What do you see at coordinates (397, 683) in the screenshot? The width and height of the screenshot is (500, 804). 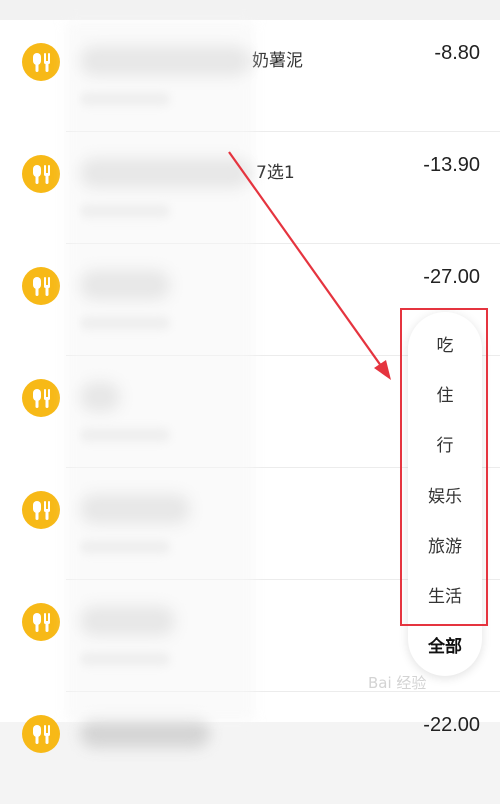 I see `watermark: Bai 经验` at bounding box center [397, 683].